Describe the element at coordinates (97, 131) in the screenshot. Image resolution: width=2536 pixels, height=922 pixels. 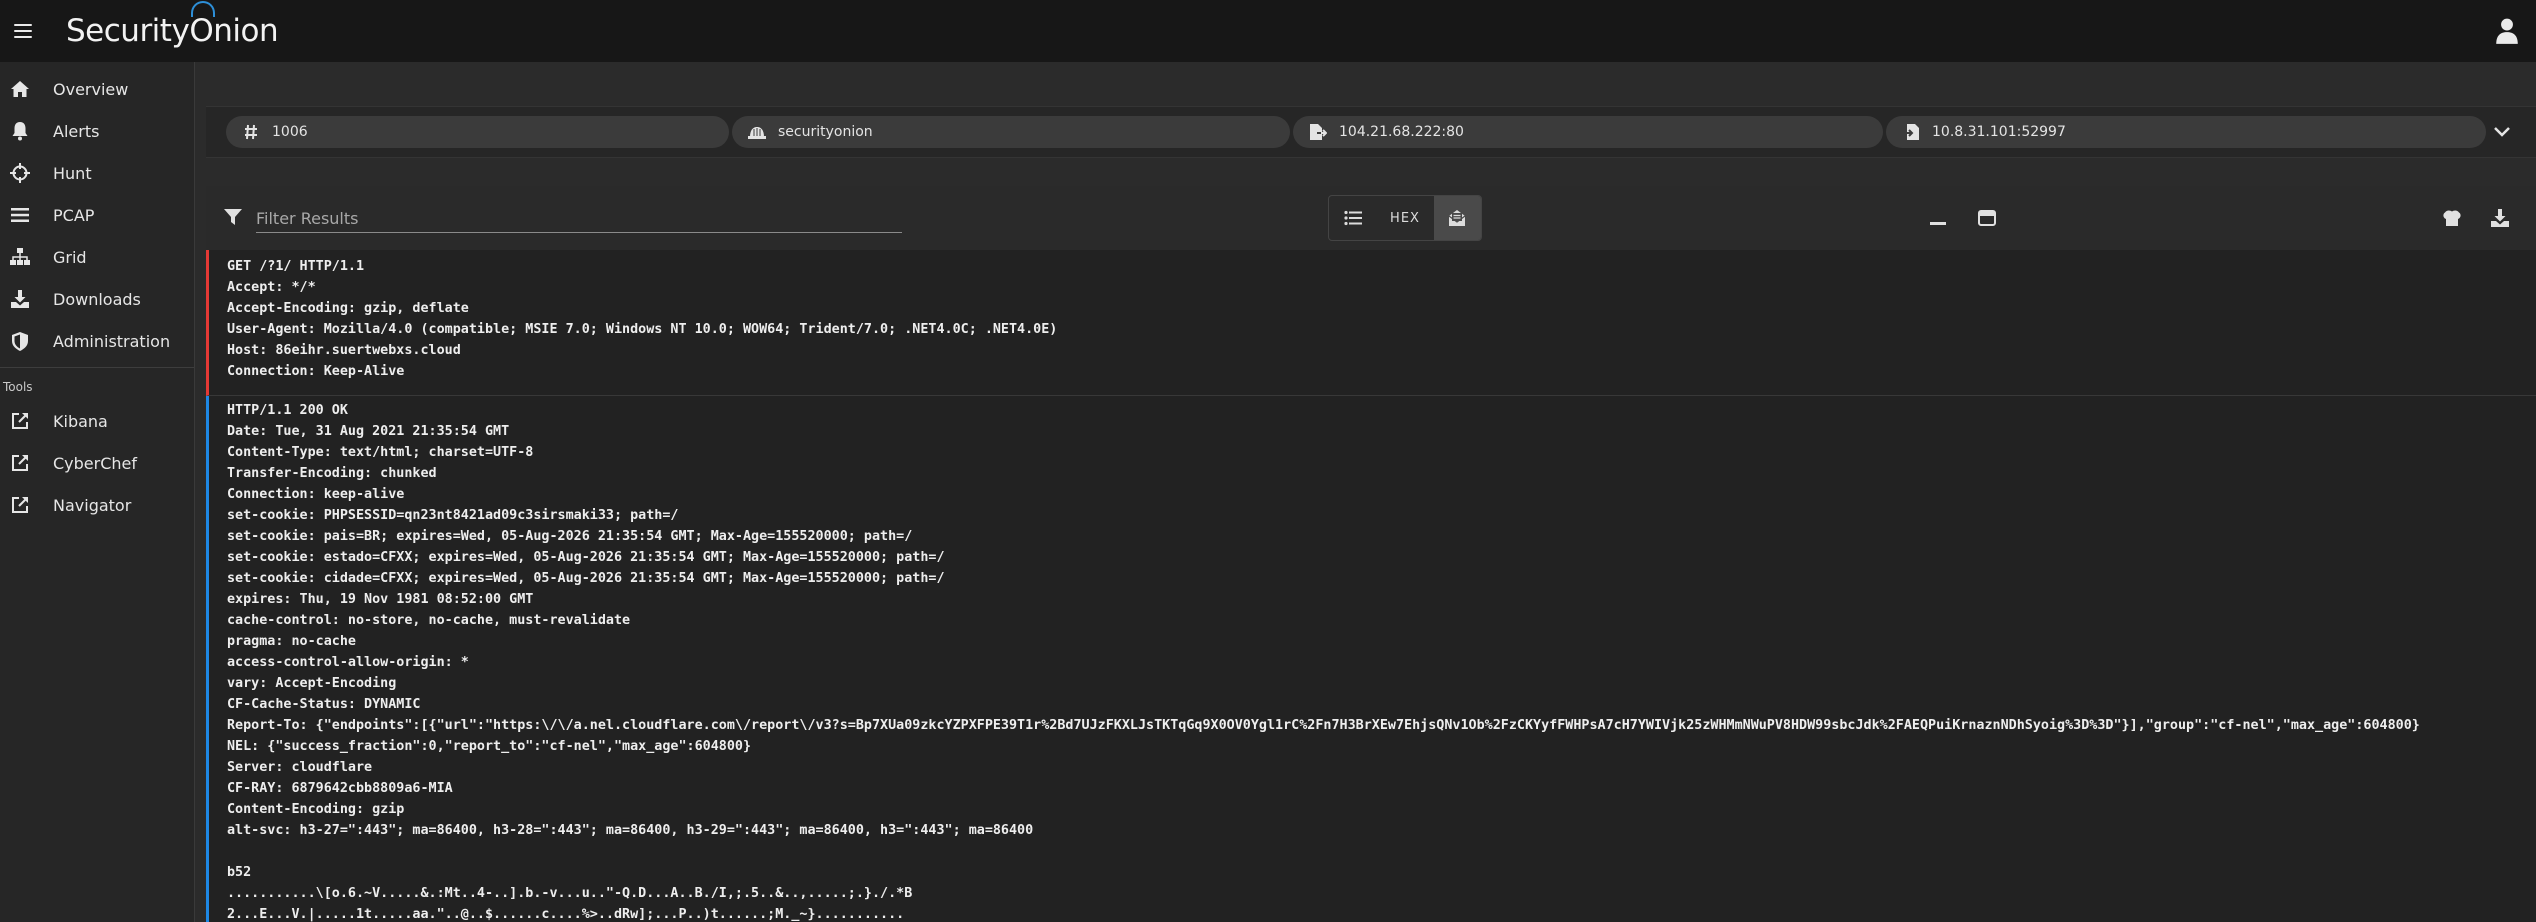
I see `sidebar-item-alerts: Alerts` at that location.